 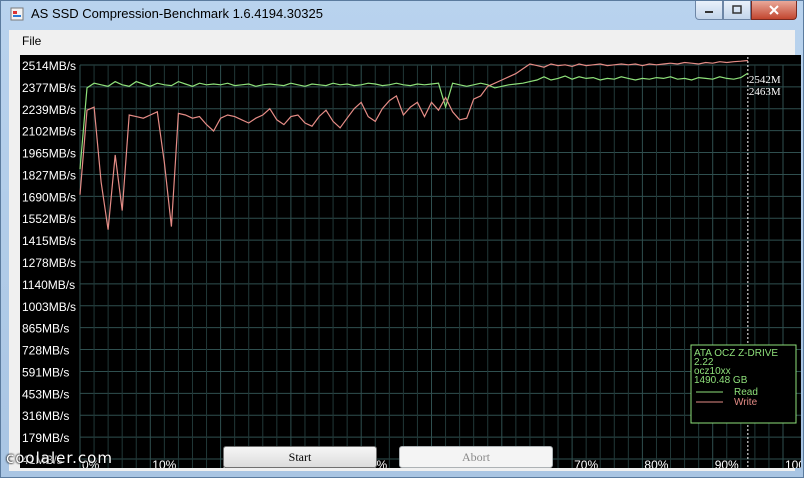 I want to click on minimize-button, so click(x=709, y=10).